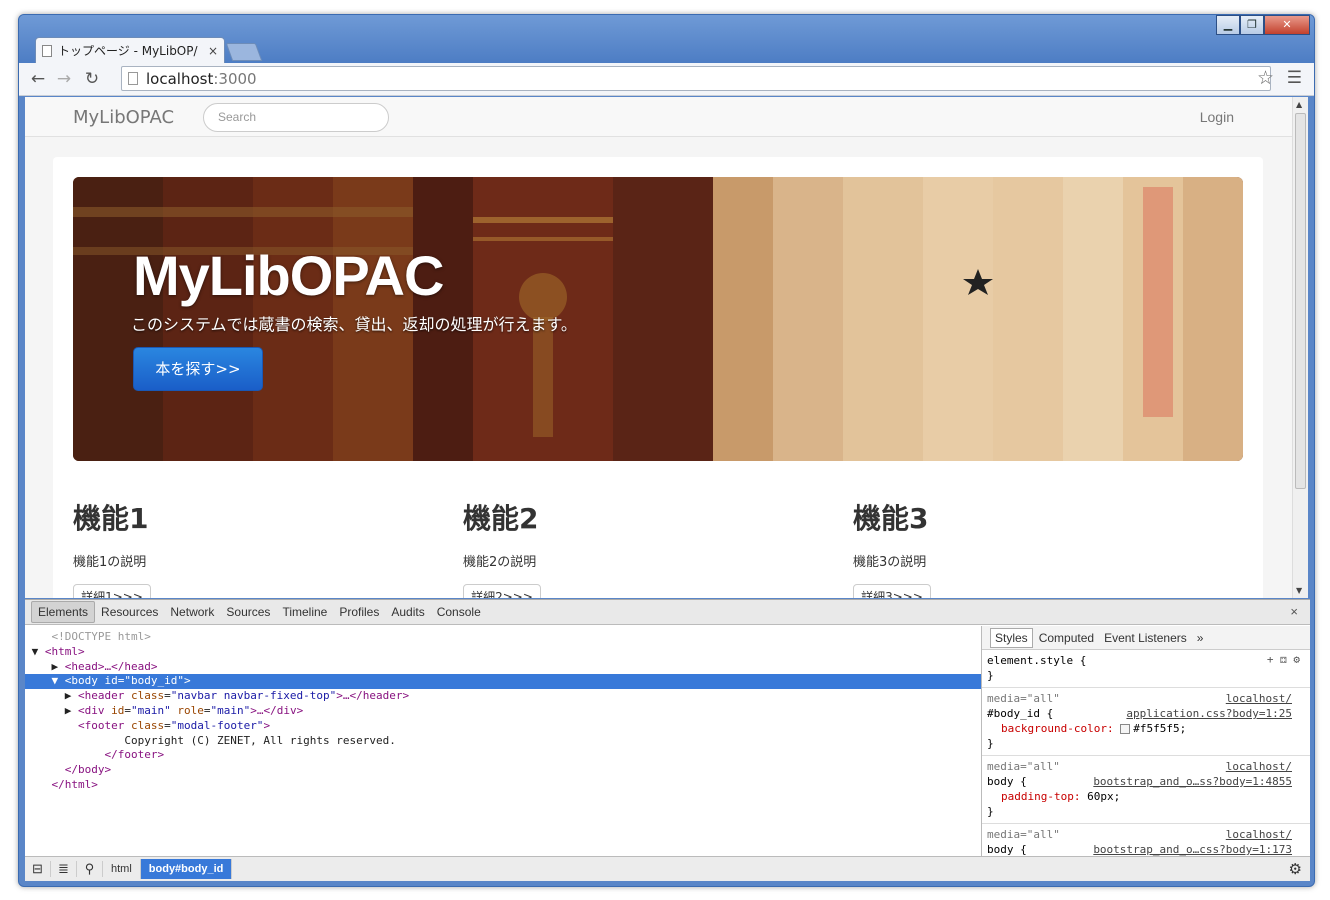  Describe the element at coordinates (90, 869) in the screenshot. I see `inspect-search-icon: ⚲` at that location.